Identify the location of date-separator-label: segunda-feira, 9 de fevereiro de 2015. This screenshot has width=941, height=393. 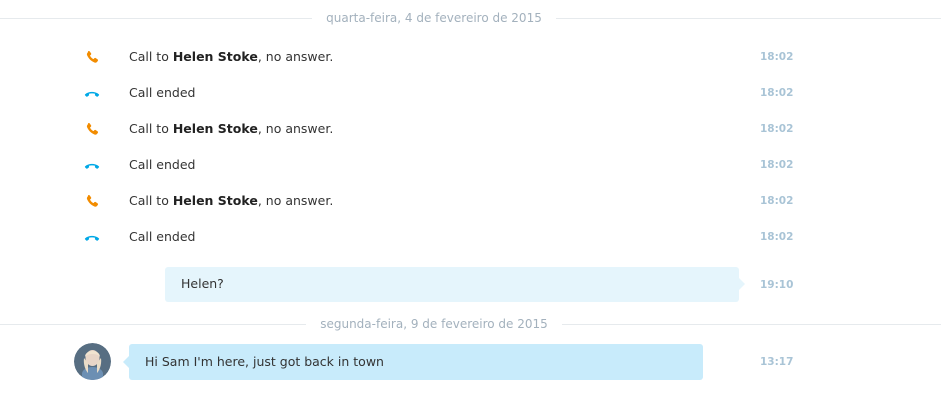
(434, 324).